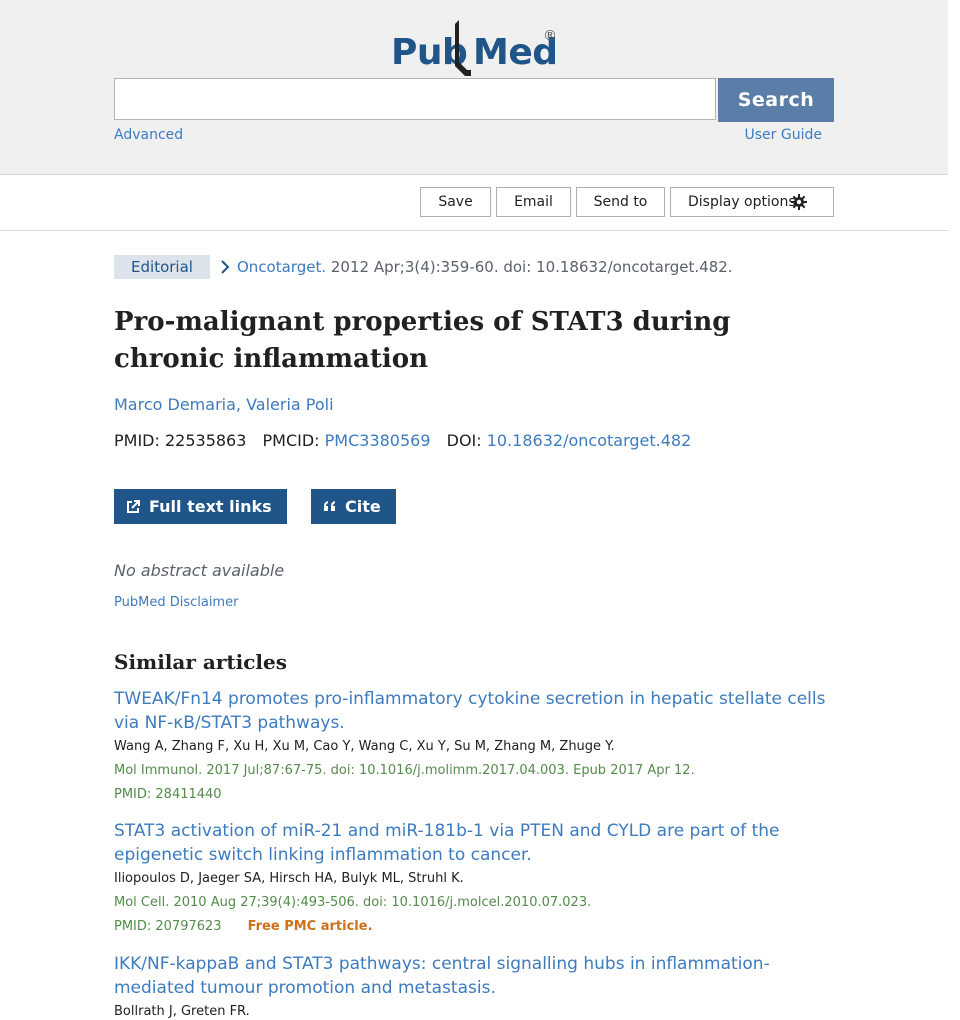  I want to click on free-pmc-article-badge: Free PMC article., so click(310, 926).